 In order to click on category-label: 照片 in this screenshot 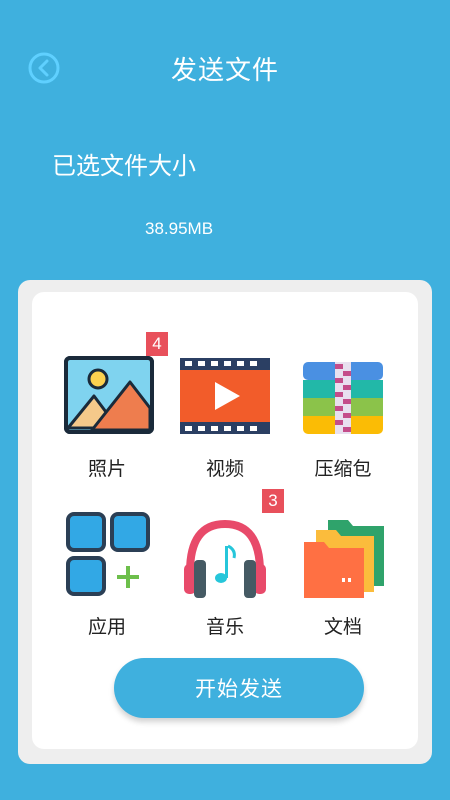, I will do `click(106, 469)`.